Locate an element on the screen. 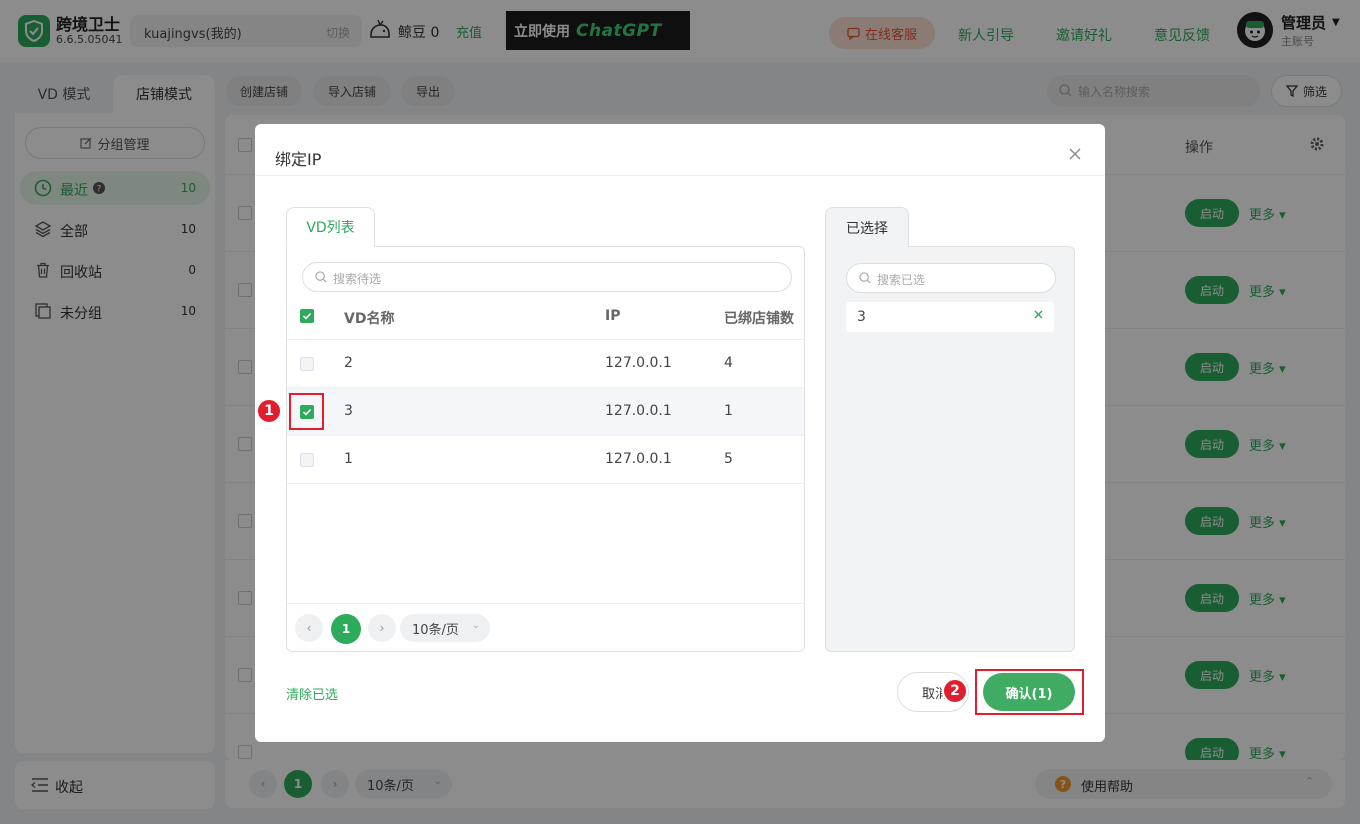 The width and height of the screenshot is (1360, 824). vd-row: 3 127.0.0.1 1 is located at coordinates (545, 411).